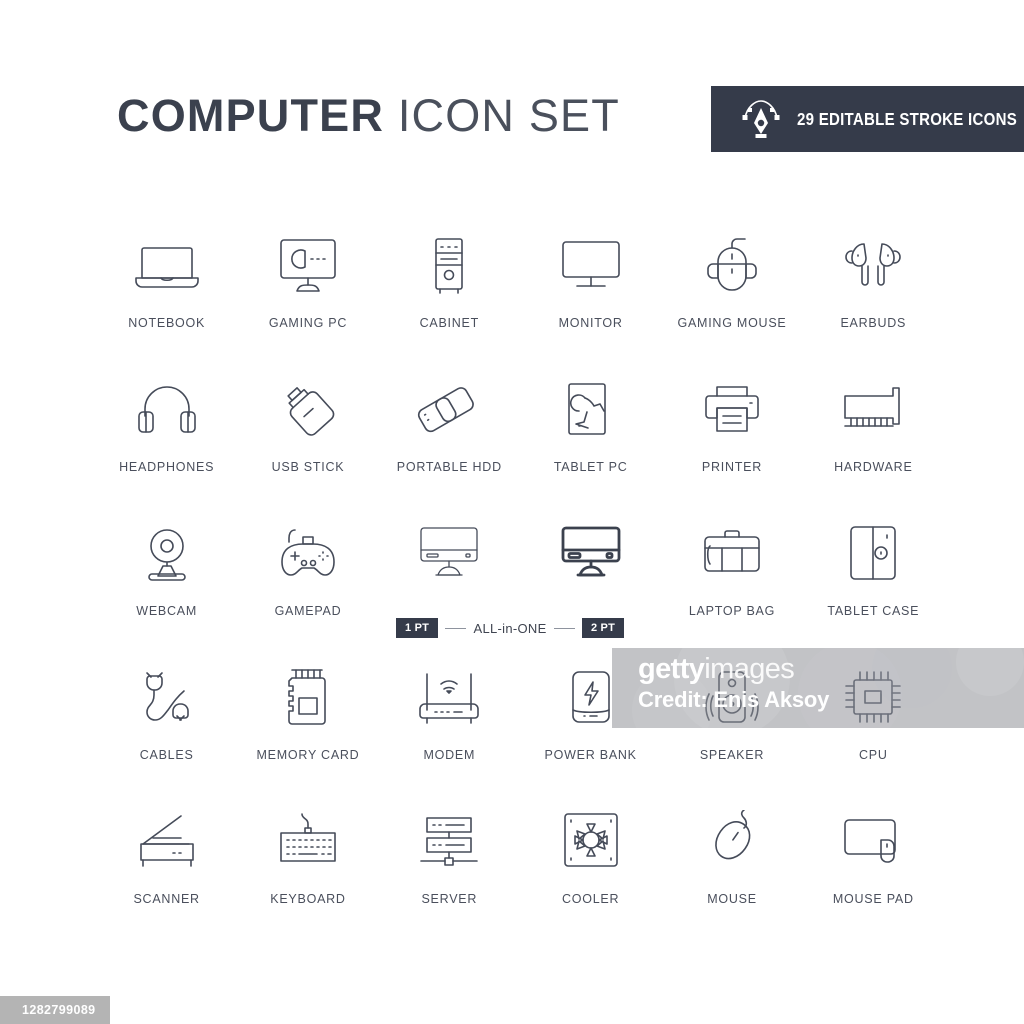 The image size is (1024, 1024). What do you see at coordinates (449, 467) in the screenshot?
I see `icon-label: PORTABLE HDD` at bounding box center [449, 467].